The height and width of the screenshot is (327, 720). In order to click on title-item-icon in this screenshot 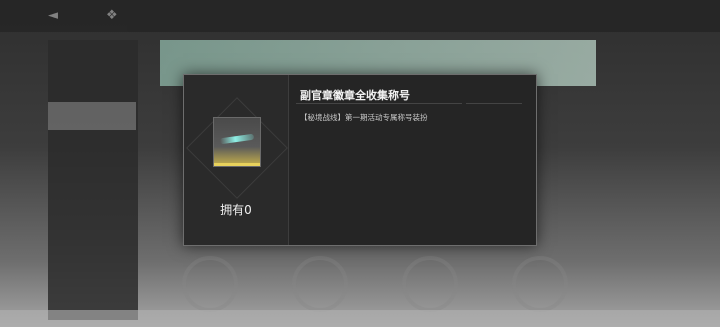, I will do `click(237, 142)`.